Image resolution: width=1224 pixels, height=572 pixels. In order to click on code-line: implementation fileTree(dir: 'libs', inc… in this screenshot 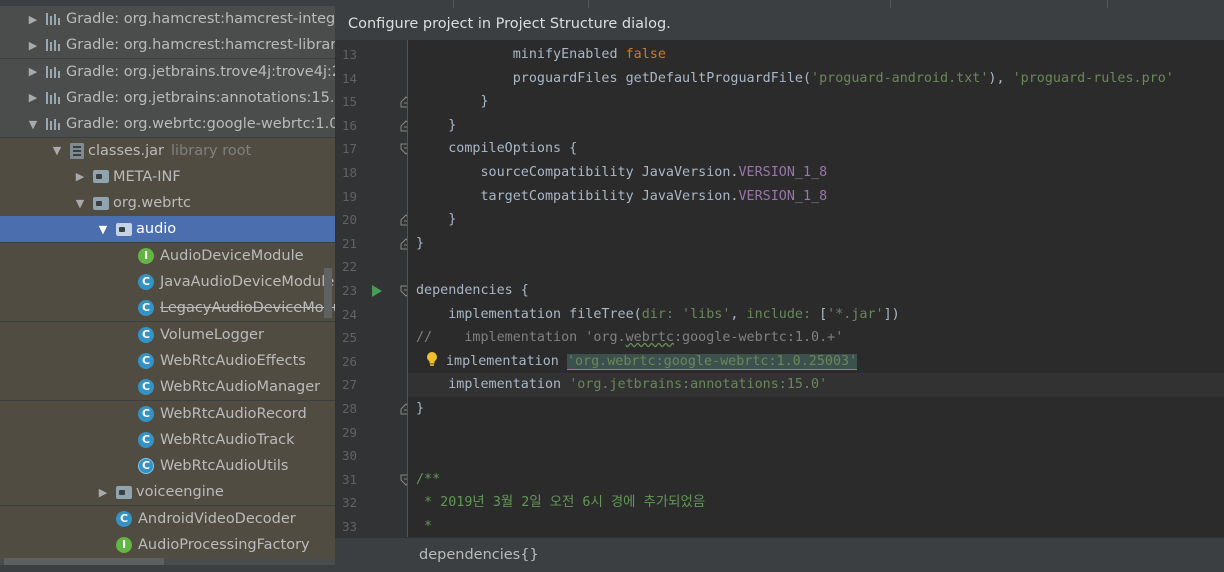, I will do `click(816, 315)`.